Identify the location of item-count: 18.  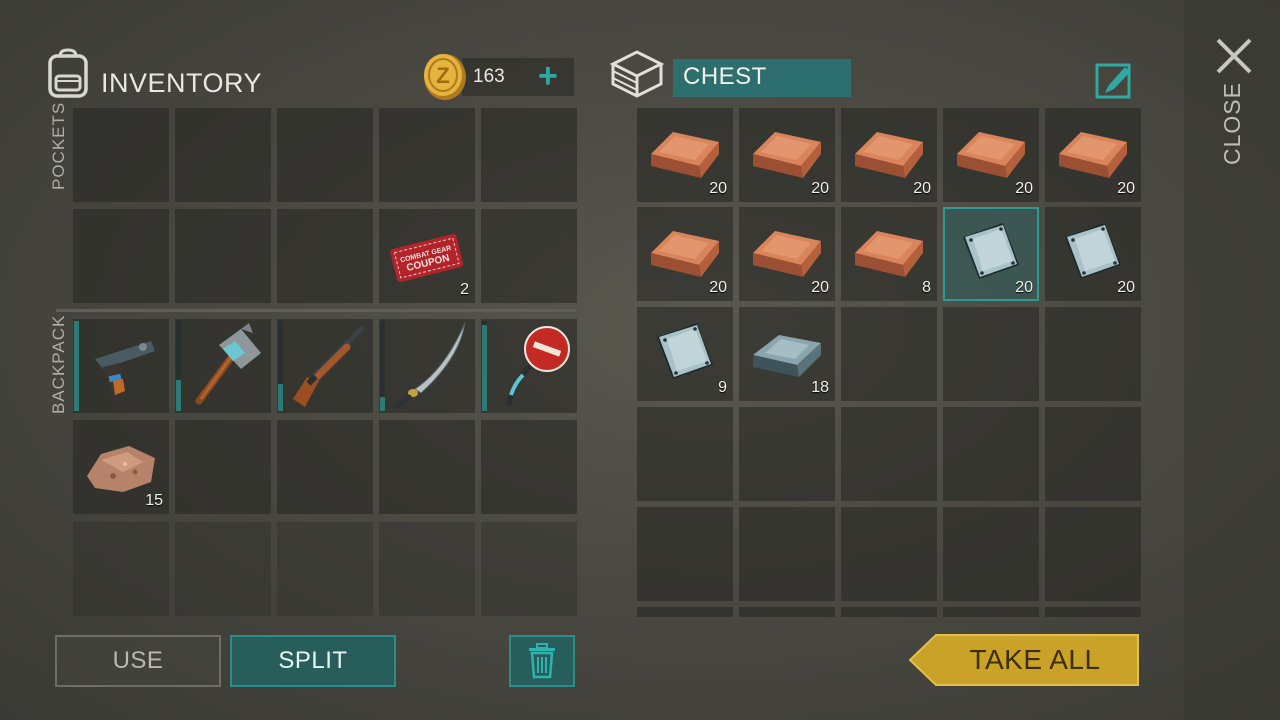
(820, 387).